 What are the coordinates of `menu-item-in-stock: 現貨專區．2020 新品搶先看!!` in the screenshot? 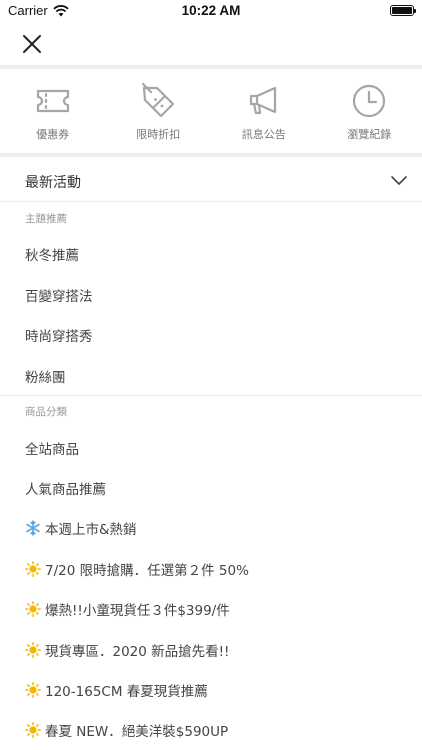 It's located at (127, 650).